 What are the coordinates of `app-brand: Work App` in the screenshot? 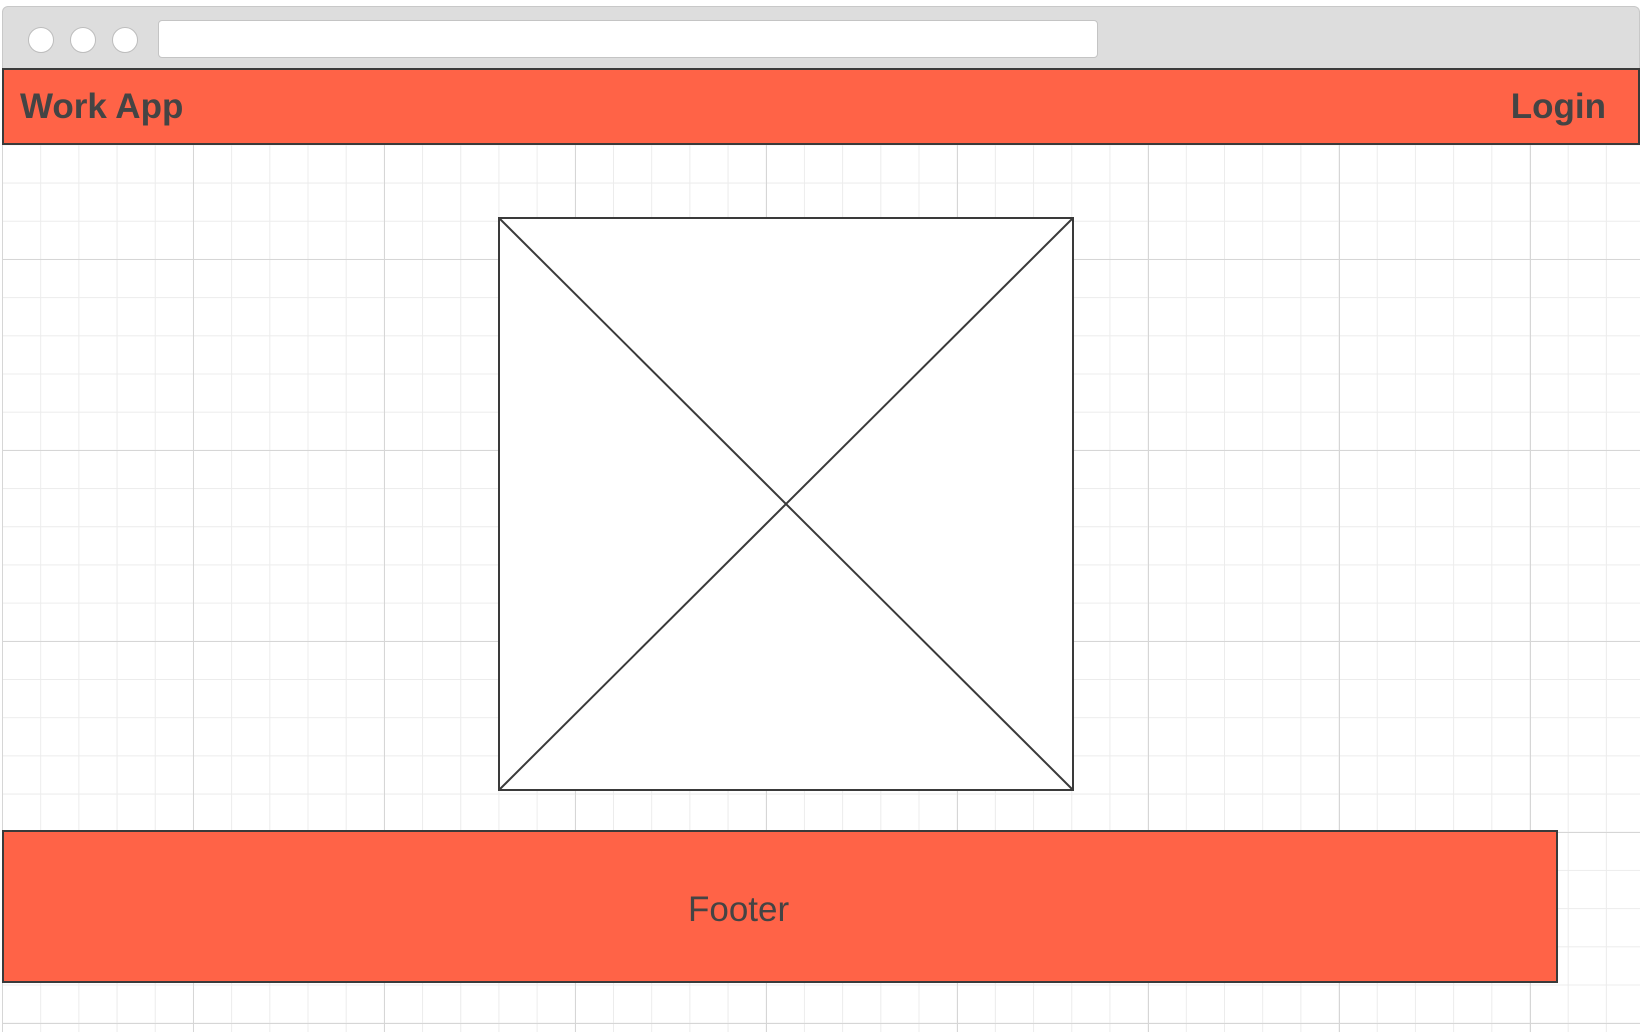 It's located at (101, 107).